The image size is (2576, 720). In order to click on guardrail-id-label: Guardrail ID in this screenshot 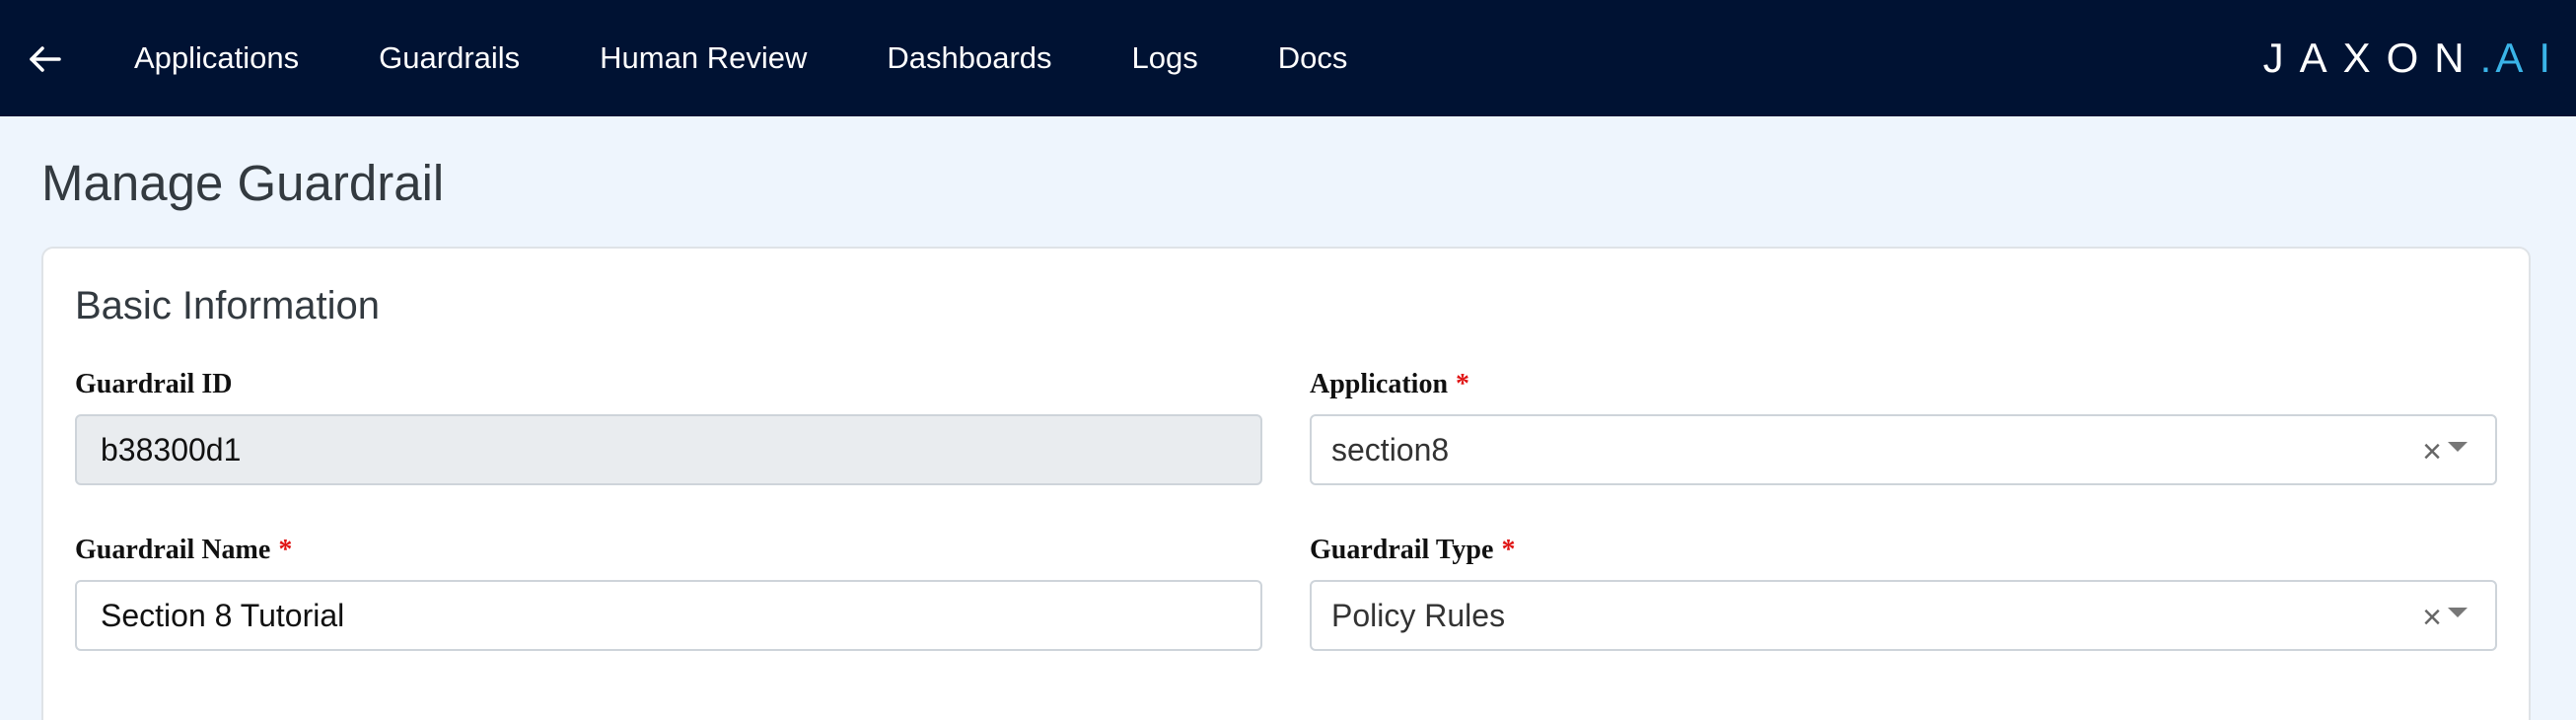, I will do `click(154, 384)`.